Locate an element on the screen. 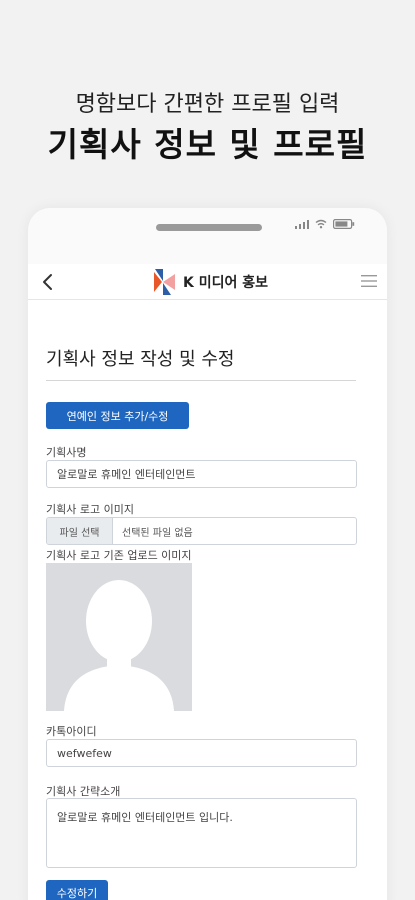  app-header: K 미디어 홍보 is located at coordinates (207, 282).